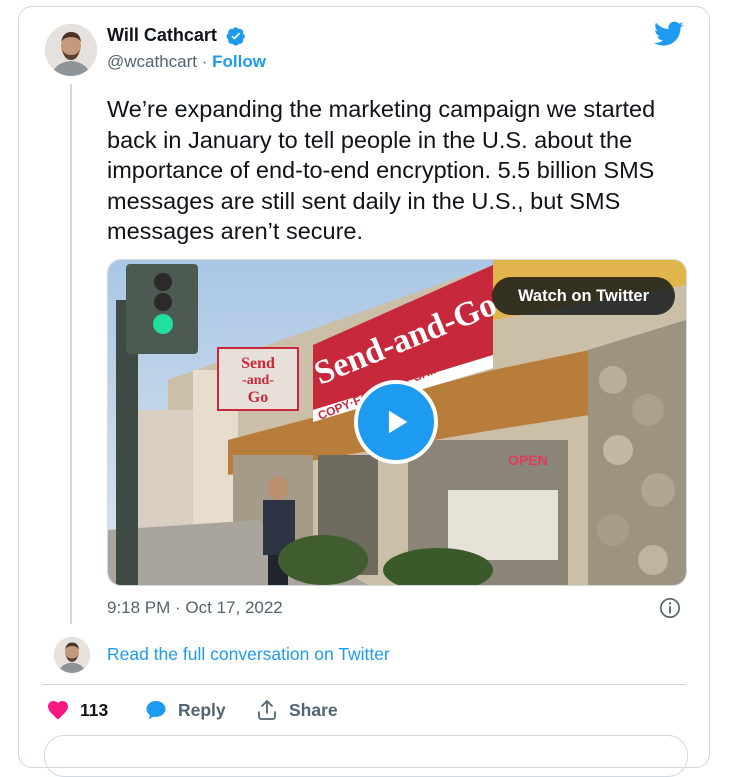 This screenshot has width=731, height=777. I want to click on play-button, so click(396, 422).